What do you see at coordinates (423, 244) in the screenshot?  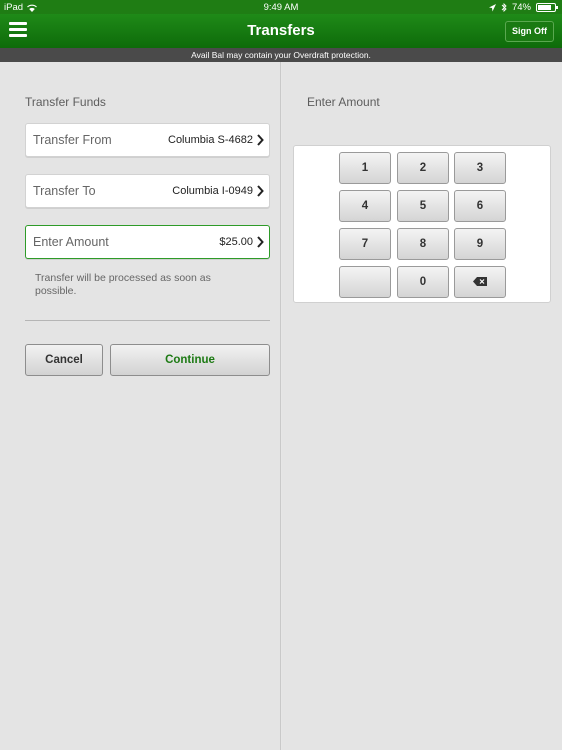 I see `keypad-key-8: 8` at bounding box center [423, 244].